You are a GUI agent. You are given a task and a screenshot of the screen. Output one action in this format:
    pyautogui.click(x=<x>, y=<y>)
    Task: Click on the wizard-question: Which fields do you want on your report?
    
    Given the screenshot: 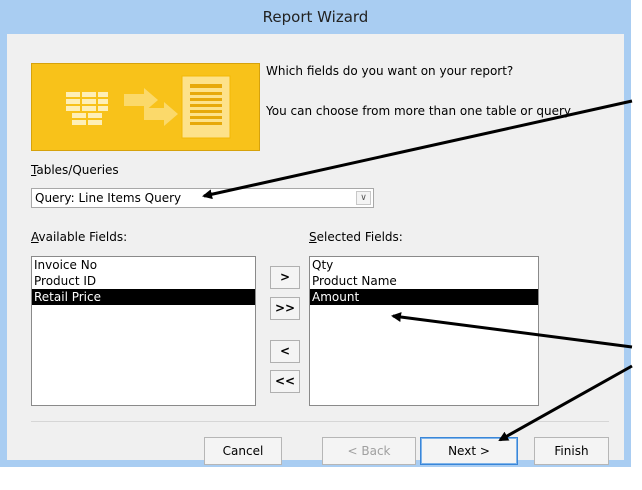 What is the action you would take?
    pyautogui.click(x=390, y=71)
    